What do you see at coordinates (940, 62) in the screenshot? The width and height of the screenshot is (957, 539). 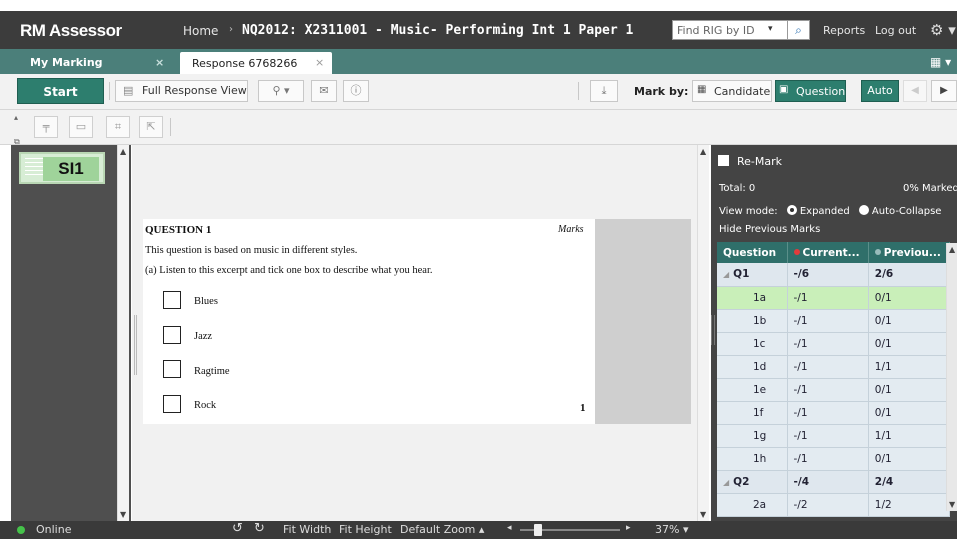 I see `layout-grid-icon: ▦ ▾` at bounding box center [940, 62].